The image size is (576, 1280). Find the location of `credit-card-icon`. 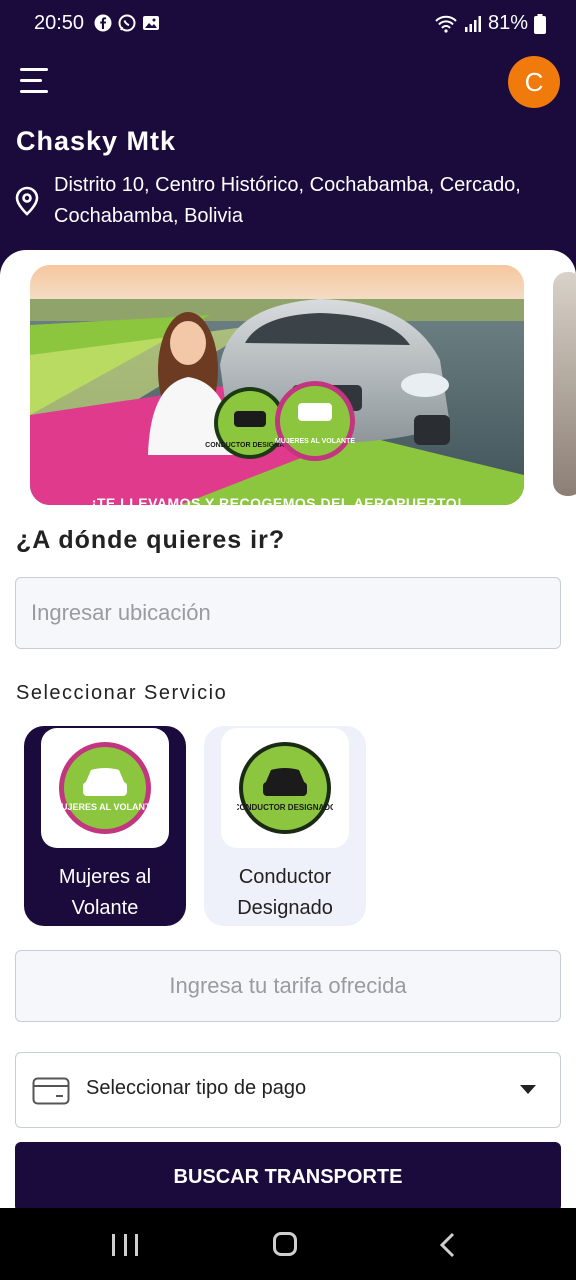

credit-card-icon is located at coordinates (51, 1091).